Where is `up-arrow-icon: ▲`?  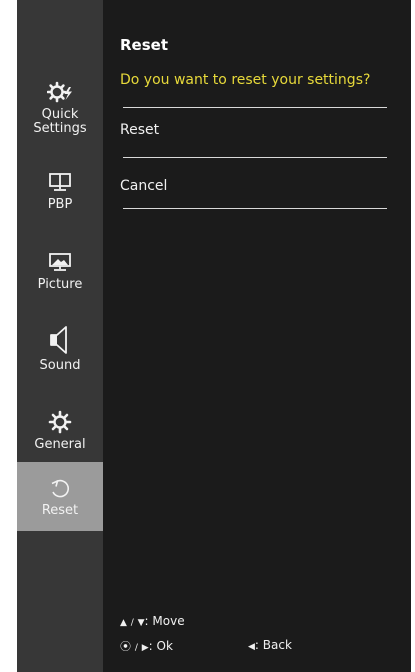
up-arrow-icon: ▲ is located at coordinates (123, 623).